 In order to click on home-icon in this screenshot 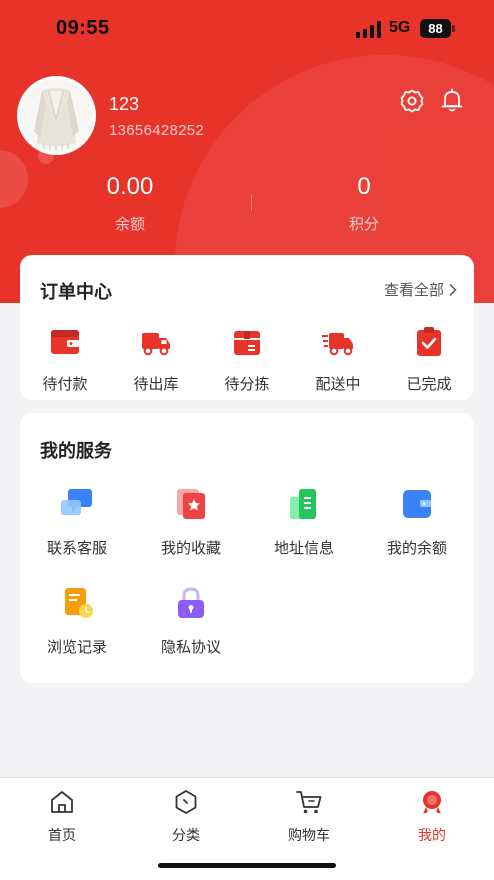, I will do `click(62, 802)`.